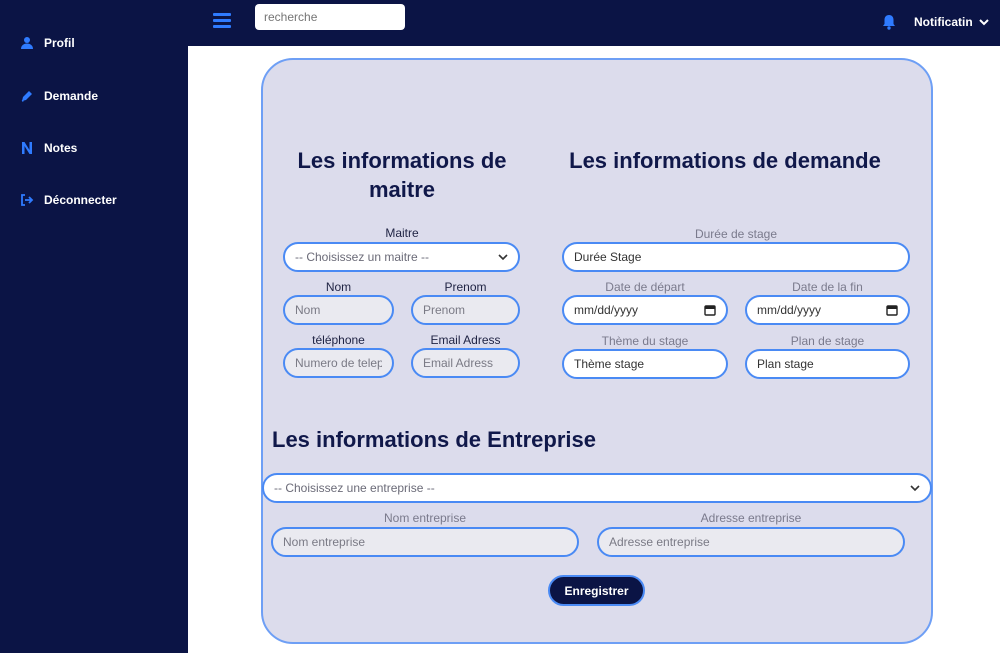 The width and height of the screenshot is (1000, 653). Describe the element at coordinates (465, 287) in the screenshot. I see `prenom-label: Prenom` at that location.